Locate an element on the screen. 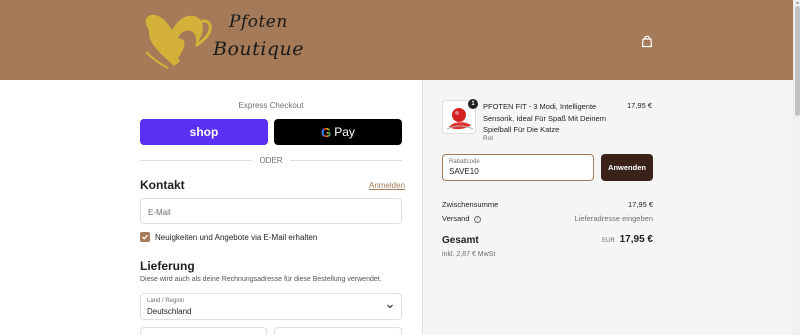 The image size is (800, 335). express-checkout-label: Express Checkout is located at coordinates (271, 105).